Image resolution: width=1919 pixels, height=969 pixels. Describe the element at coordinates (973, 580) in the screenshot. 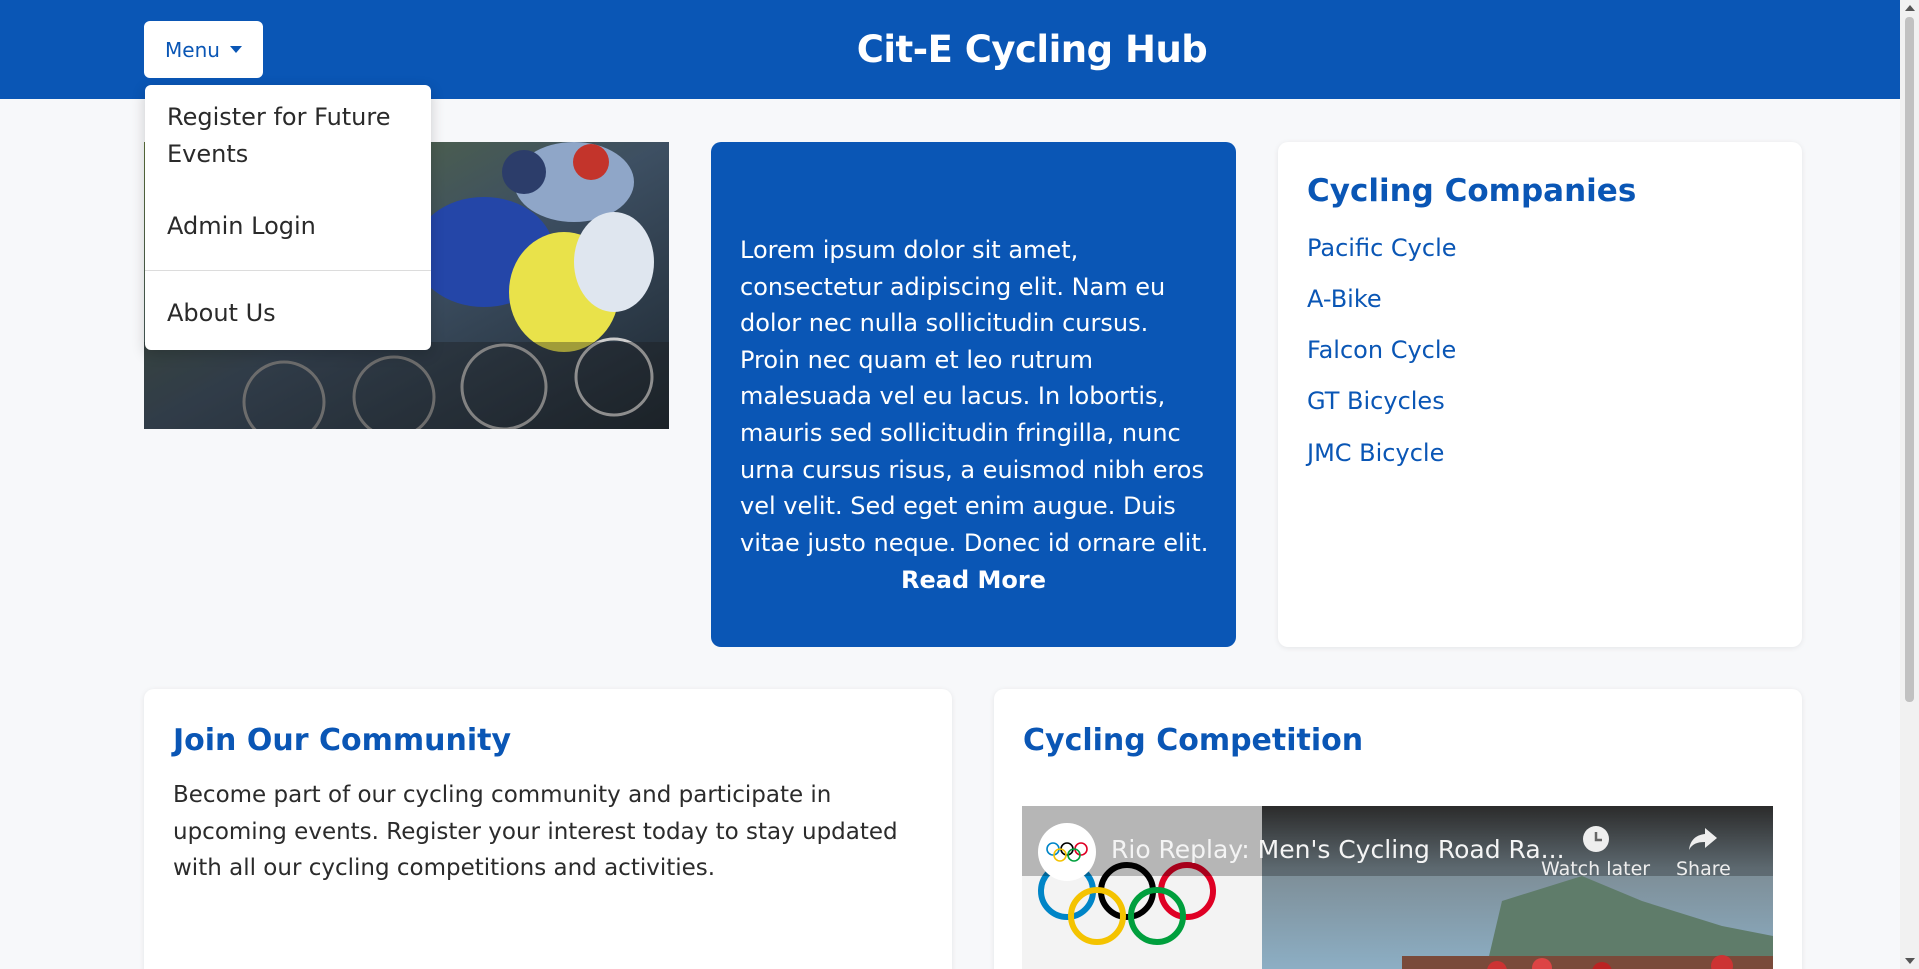

I see `read-more-link: Read More` at that location.